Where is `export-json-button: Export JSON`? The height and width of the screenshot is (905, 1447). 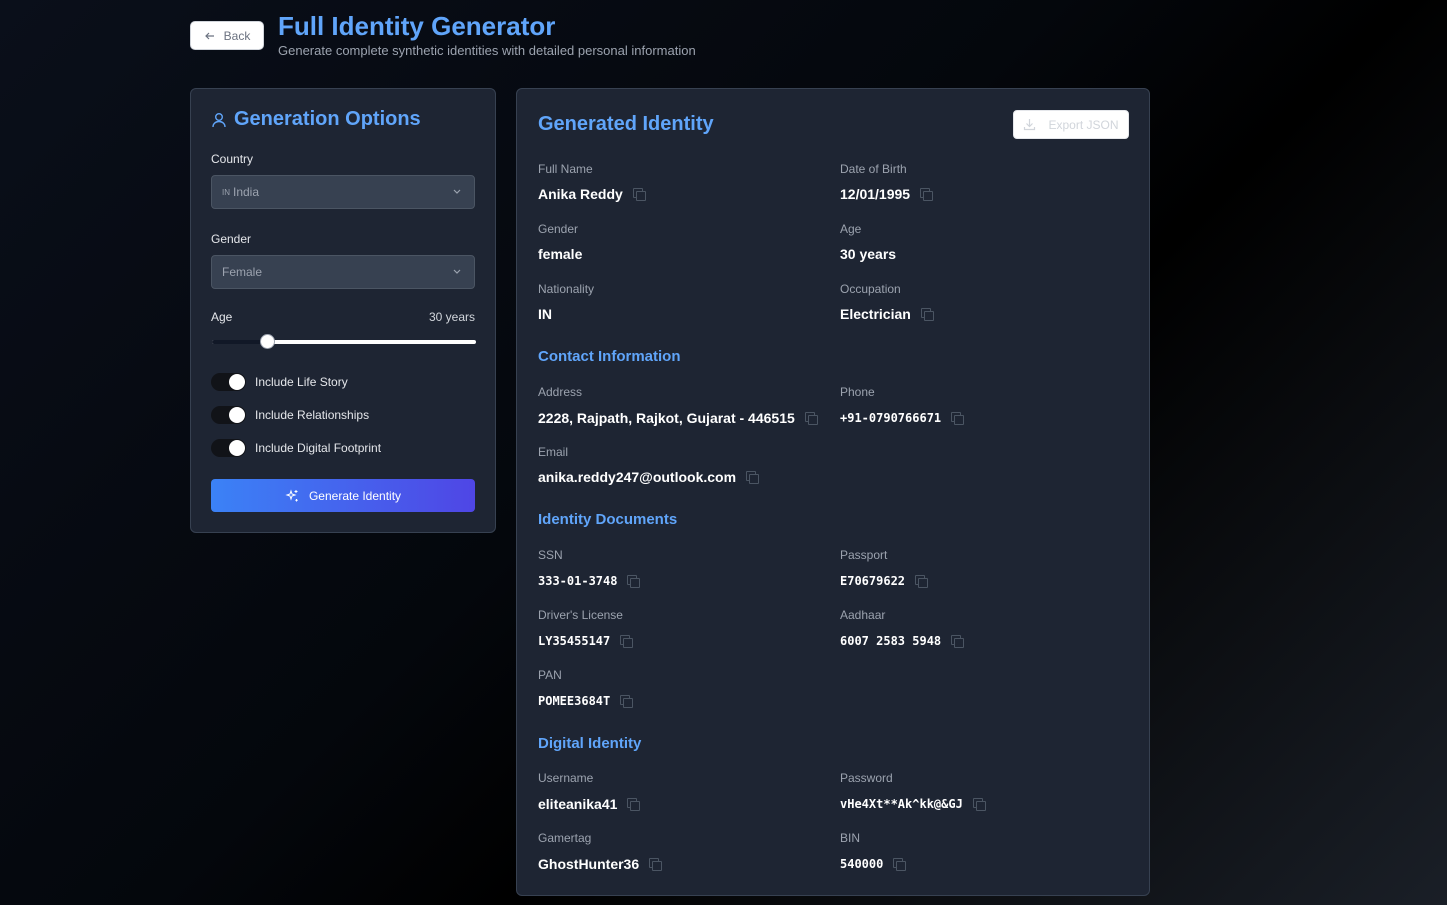
export-json-button: Export JSON is located at coordinates (1071, 124).